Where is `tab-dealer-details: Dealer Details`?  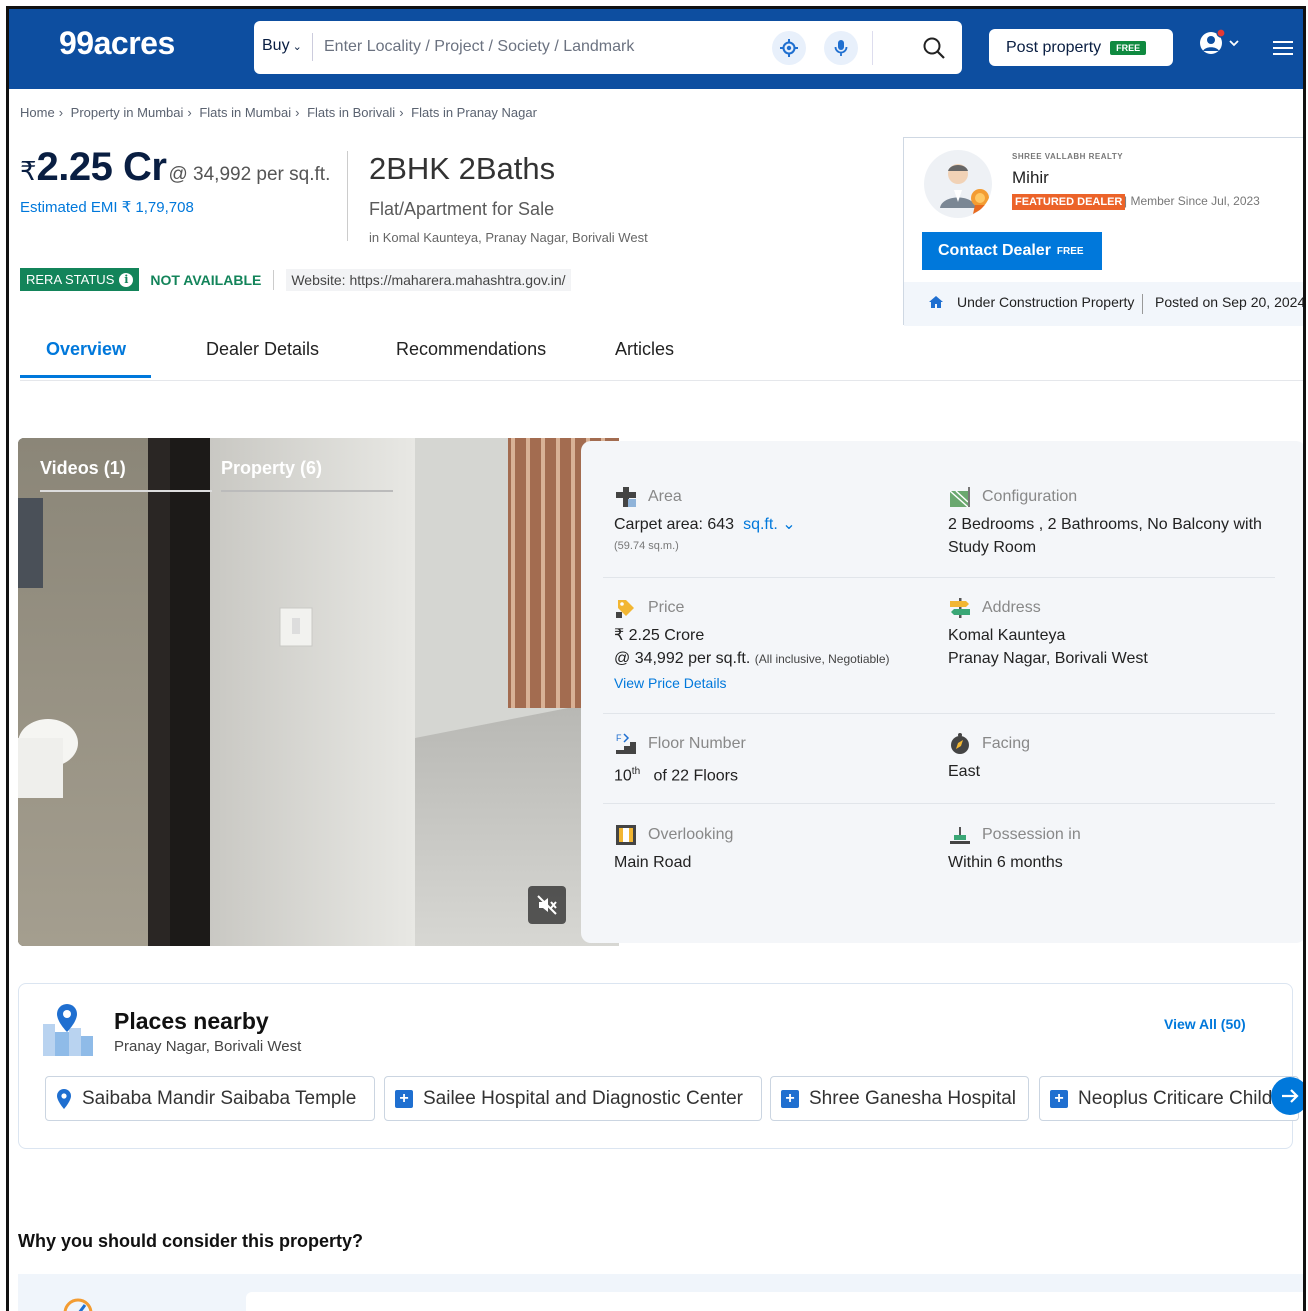
tab-dealer-details: Dealer Details is located at coordinates (262, 359).